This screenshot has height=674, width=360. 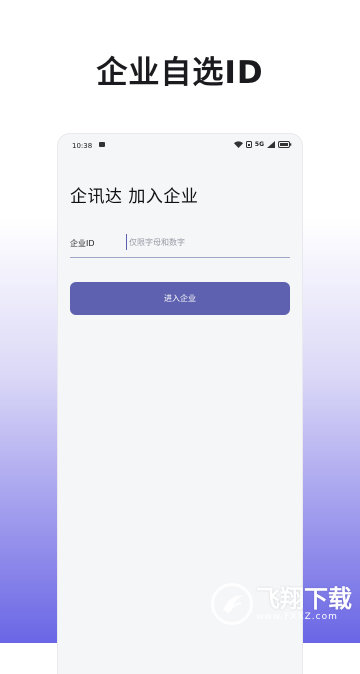 I want to click on notification-icon, so click(x=102, y=144).